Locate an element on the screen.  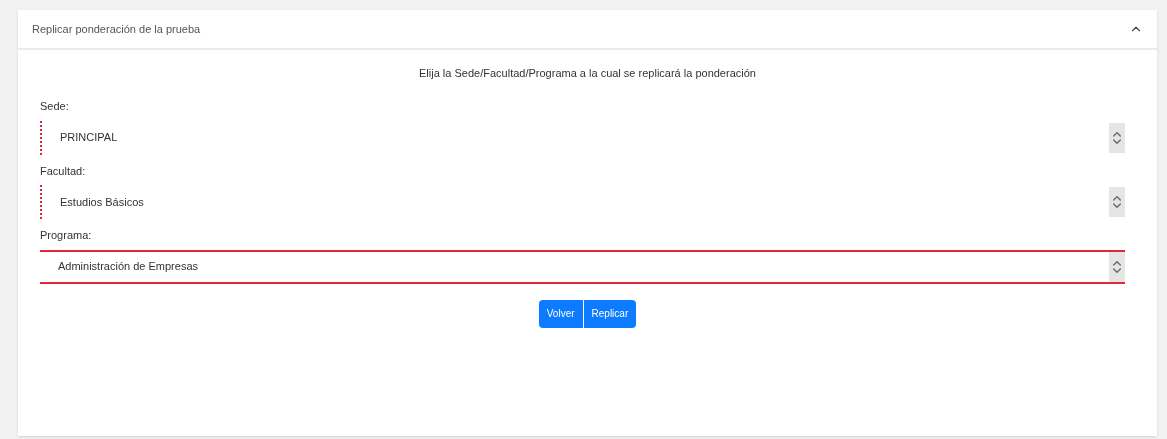
panel-header: Replicar ponderación de la prueba is located at coordinates (587, 30).